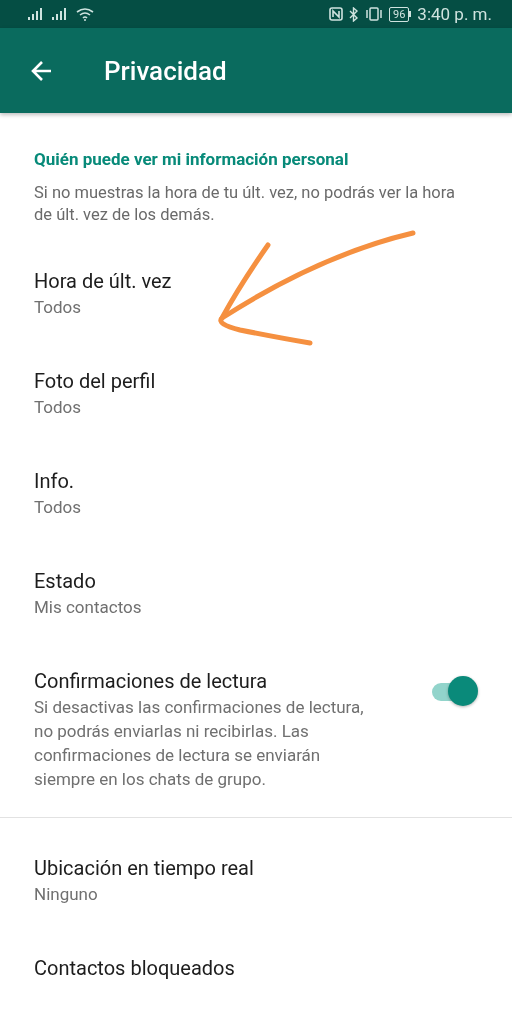  I want to click on back-arrow-icon, so click(42, 70).